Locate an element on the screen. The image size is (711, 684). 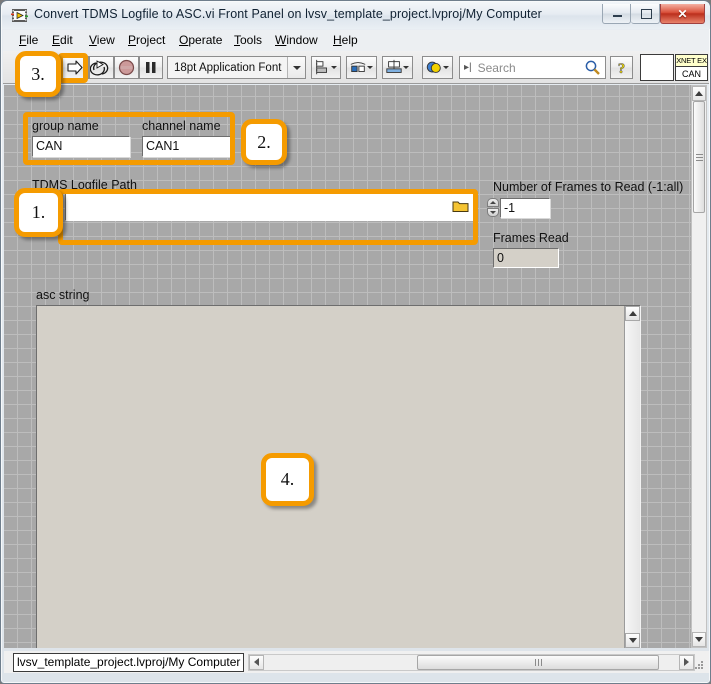
stepper-down-icon is located at coordinates (493, 212).